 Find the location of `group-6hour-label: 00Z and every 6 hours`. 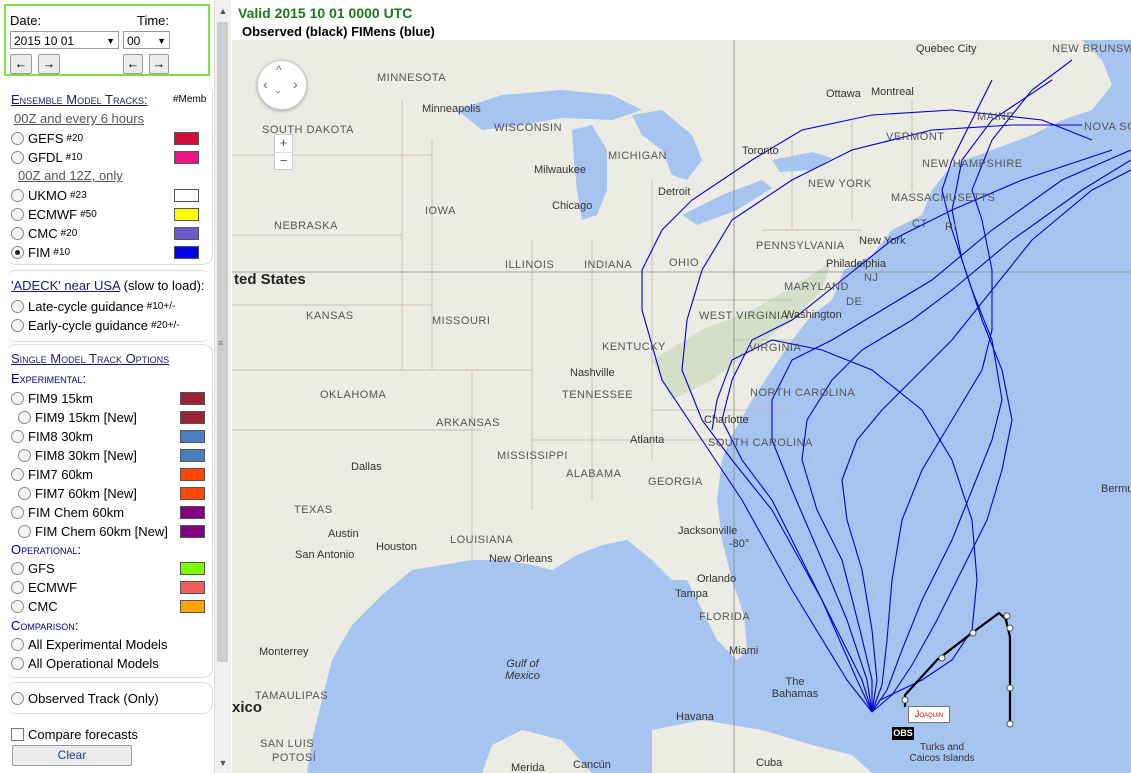

group-6hour-label: 00Z and every 6 hours is located at coordinates (79, 118).